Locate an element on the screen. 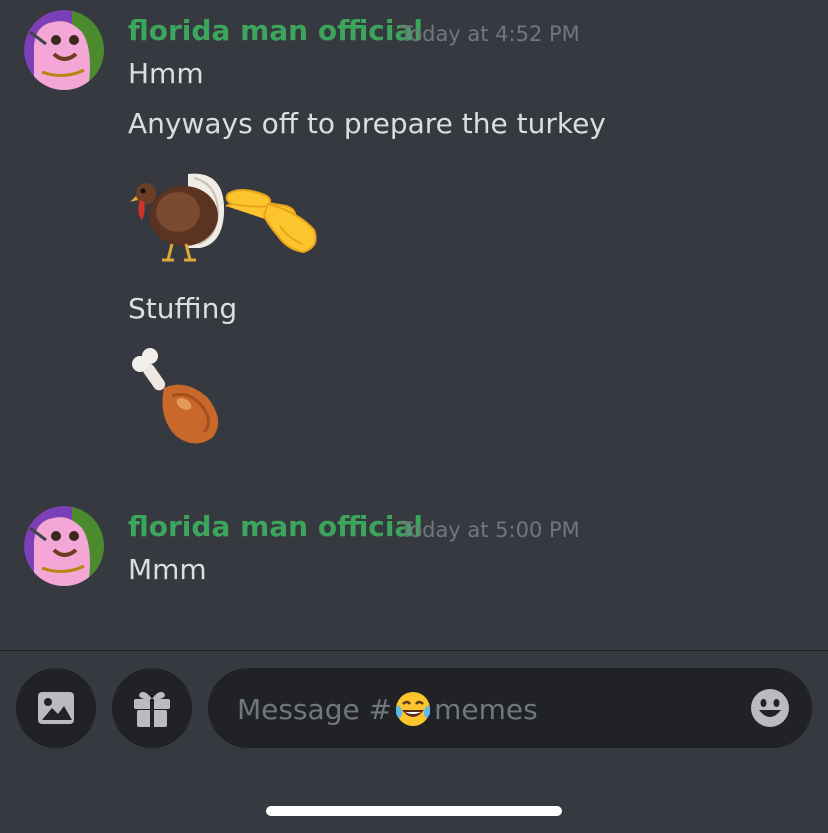  timestamp: Today at 5:00 PM is located at coordinates (490, 530).